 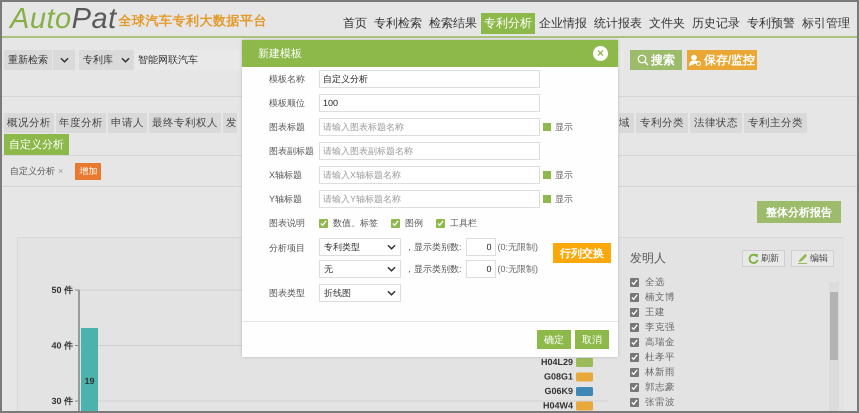 What do you see at coordinates (812, 258) in the screenshot?
I see `edit-button: 编辑` at bounding box center [812, 258].